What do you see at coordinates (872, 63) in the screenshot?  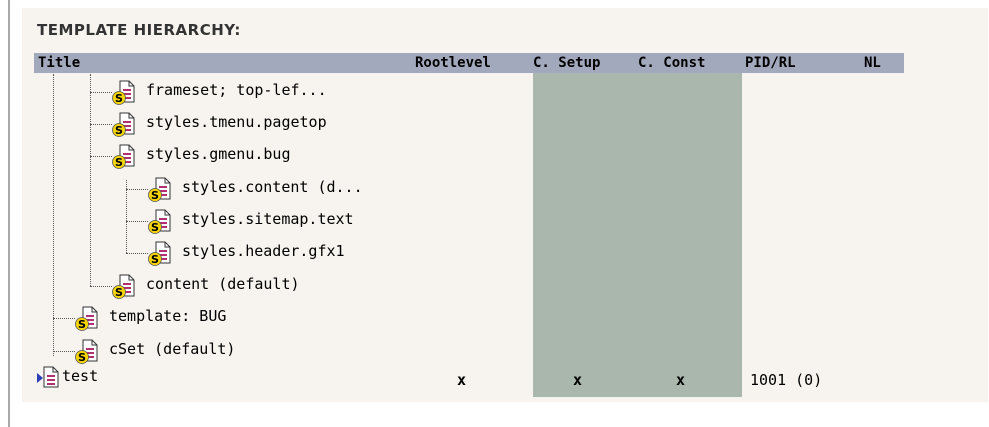 I see `column-nl: NL` at bounding box center [872, 63].